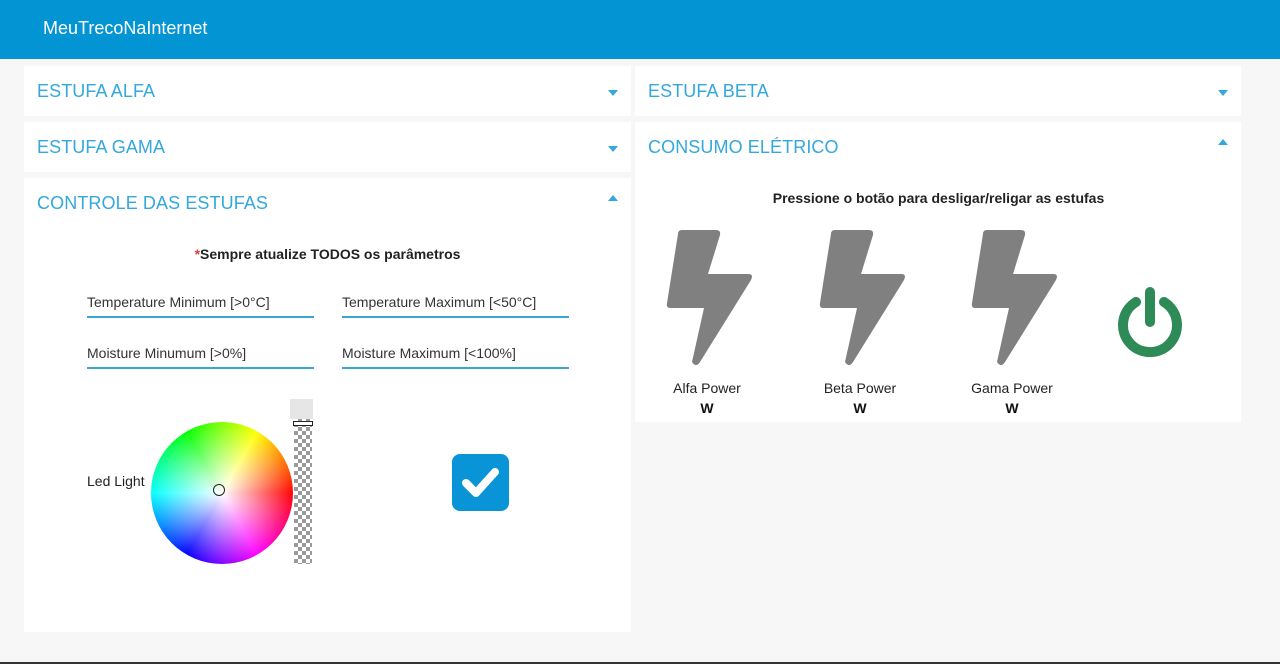 This screenshot has width=1280, height=664. What do you see at coordinates (439, 302) in the screenshot?
I see `temp-max-label: Temperature Maximum [<50°C]` at bounding box center [439, 302].